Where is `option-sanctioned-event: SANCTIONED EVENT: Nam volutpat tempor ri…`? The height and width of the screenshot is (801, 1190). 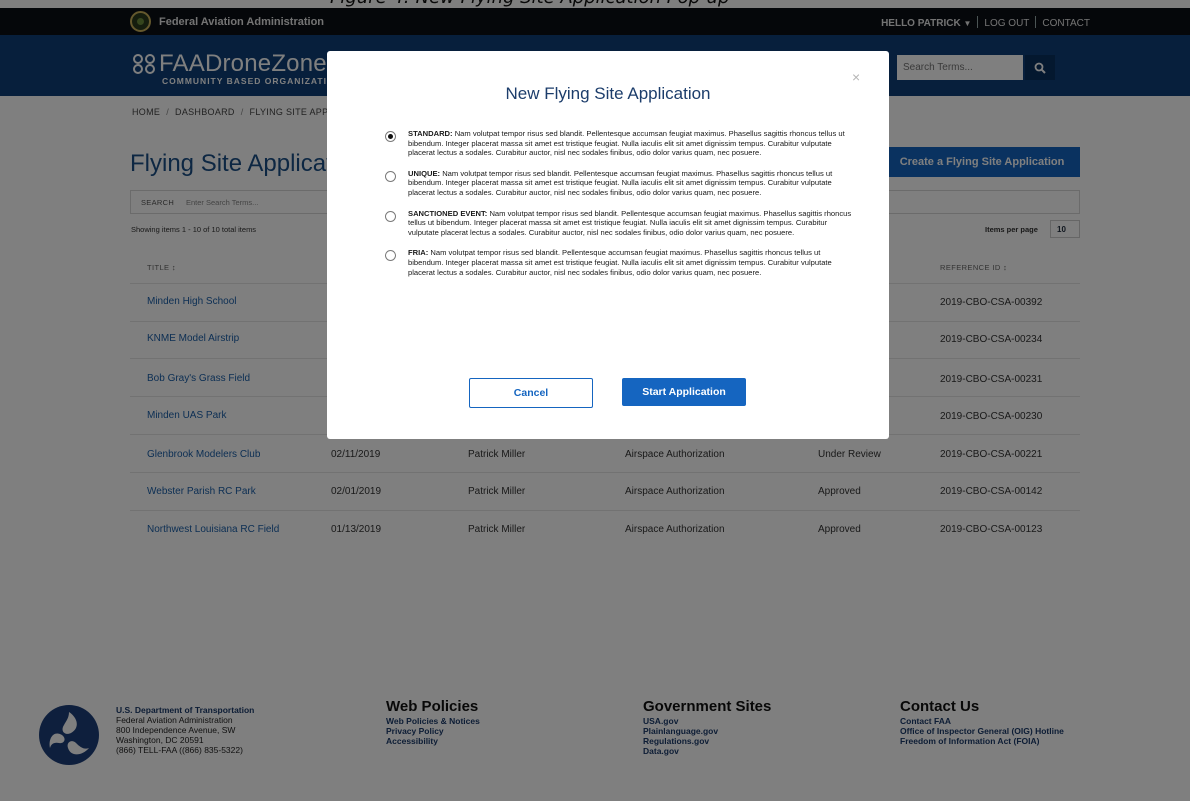 option-sanctioned-event: SANCTIONED EVENT: Nam volutpat tempor ri… is located at coordinates (618, 223).